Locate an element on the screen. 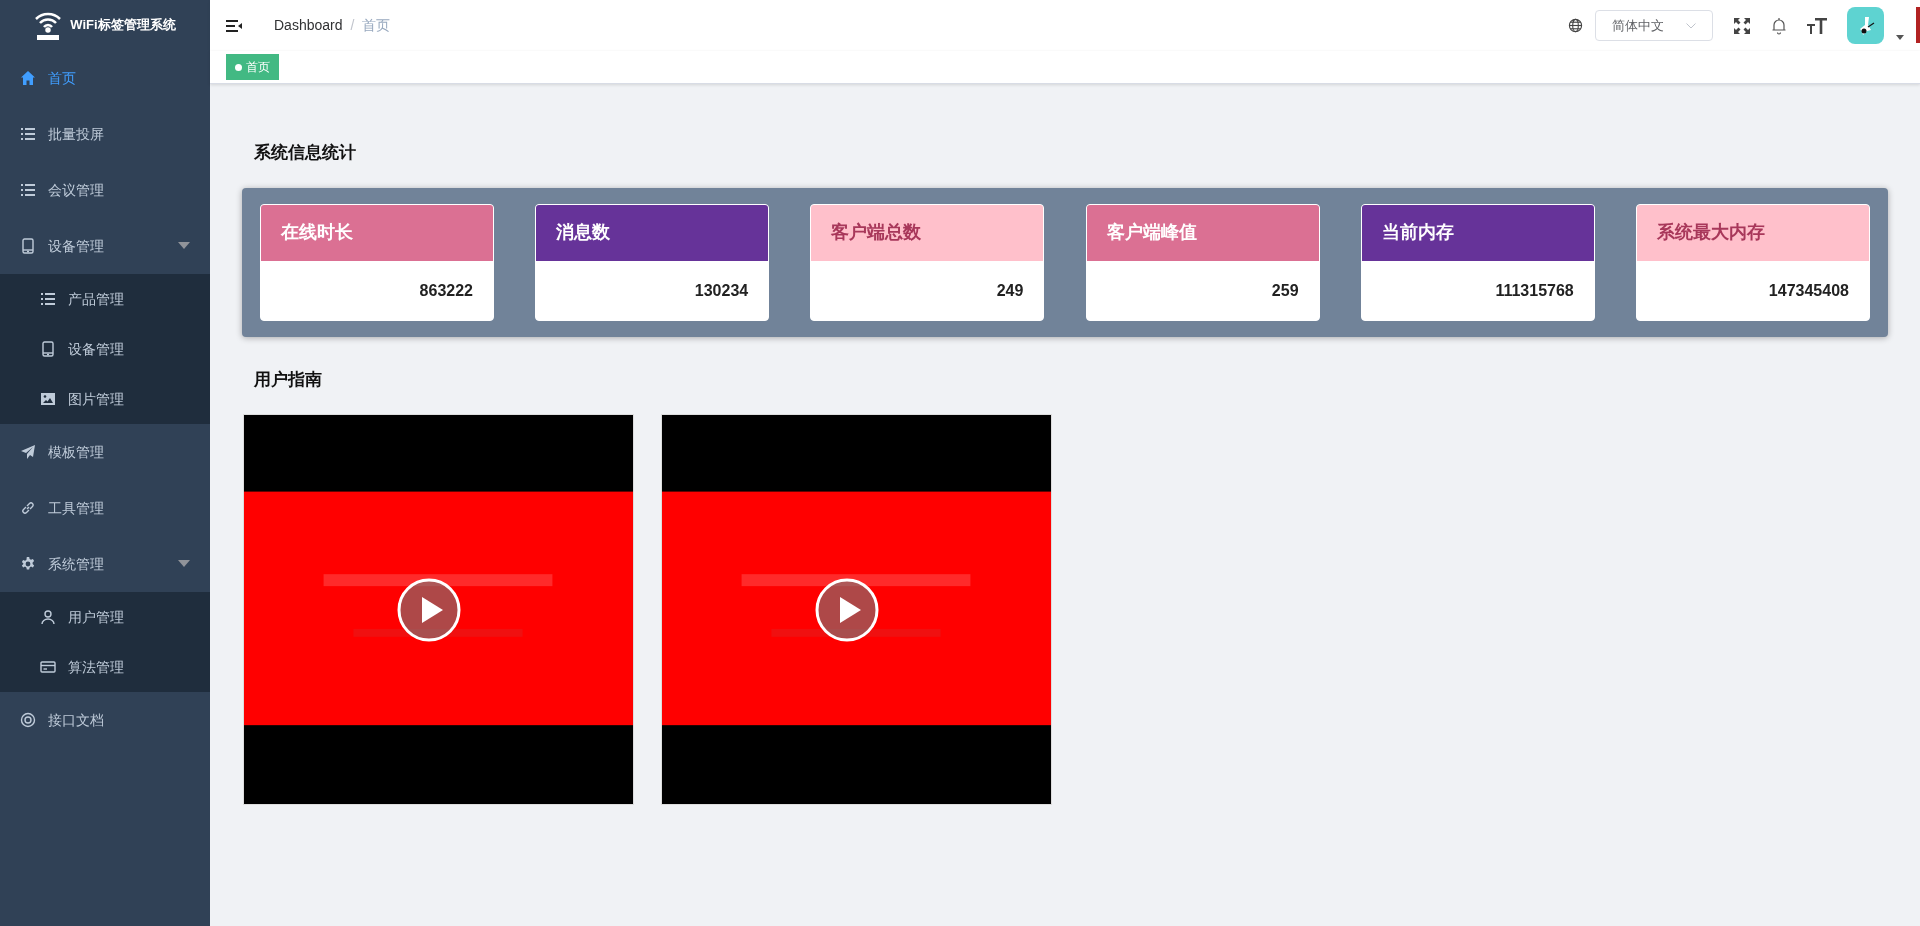  sidebar-item: 批量投屏 is located at coordinates (105, 134).